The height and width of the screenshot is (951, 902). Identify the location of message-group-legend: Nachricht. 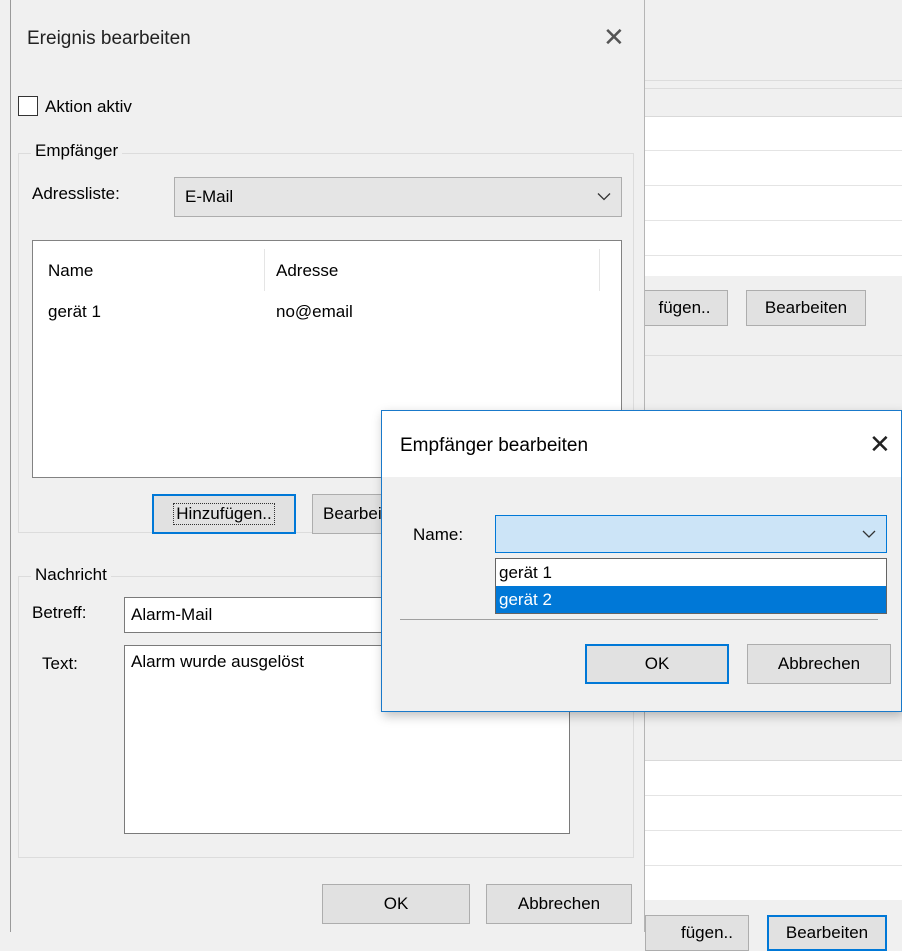
(71, 575).